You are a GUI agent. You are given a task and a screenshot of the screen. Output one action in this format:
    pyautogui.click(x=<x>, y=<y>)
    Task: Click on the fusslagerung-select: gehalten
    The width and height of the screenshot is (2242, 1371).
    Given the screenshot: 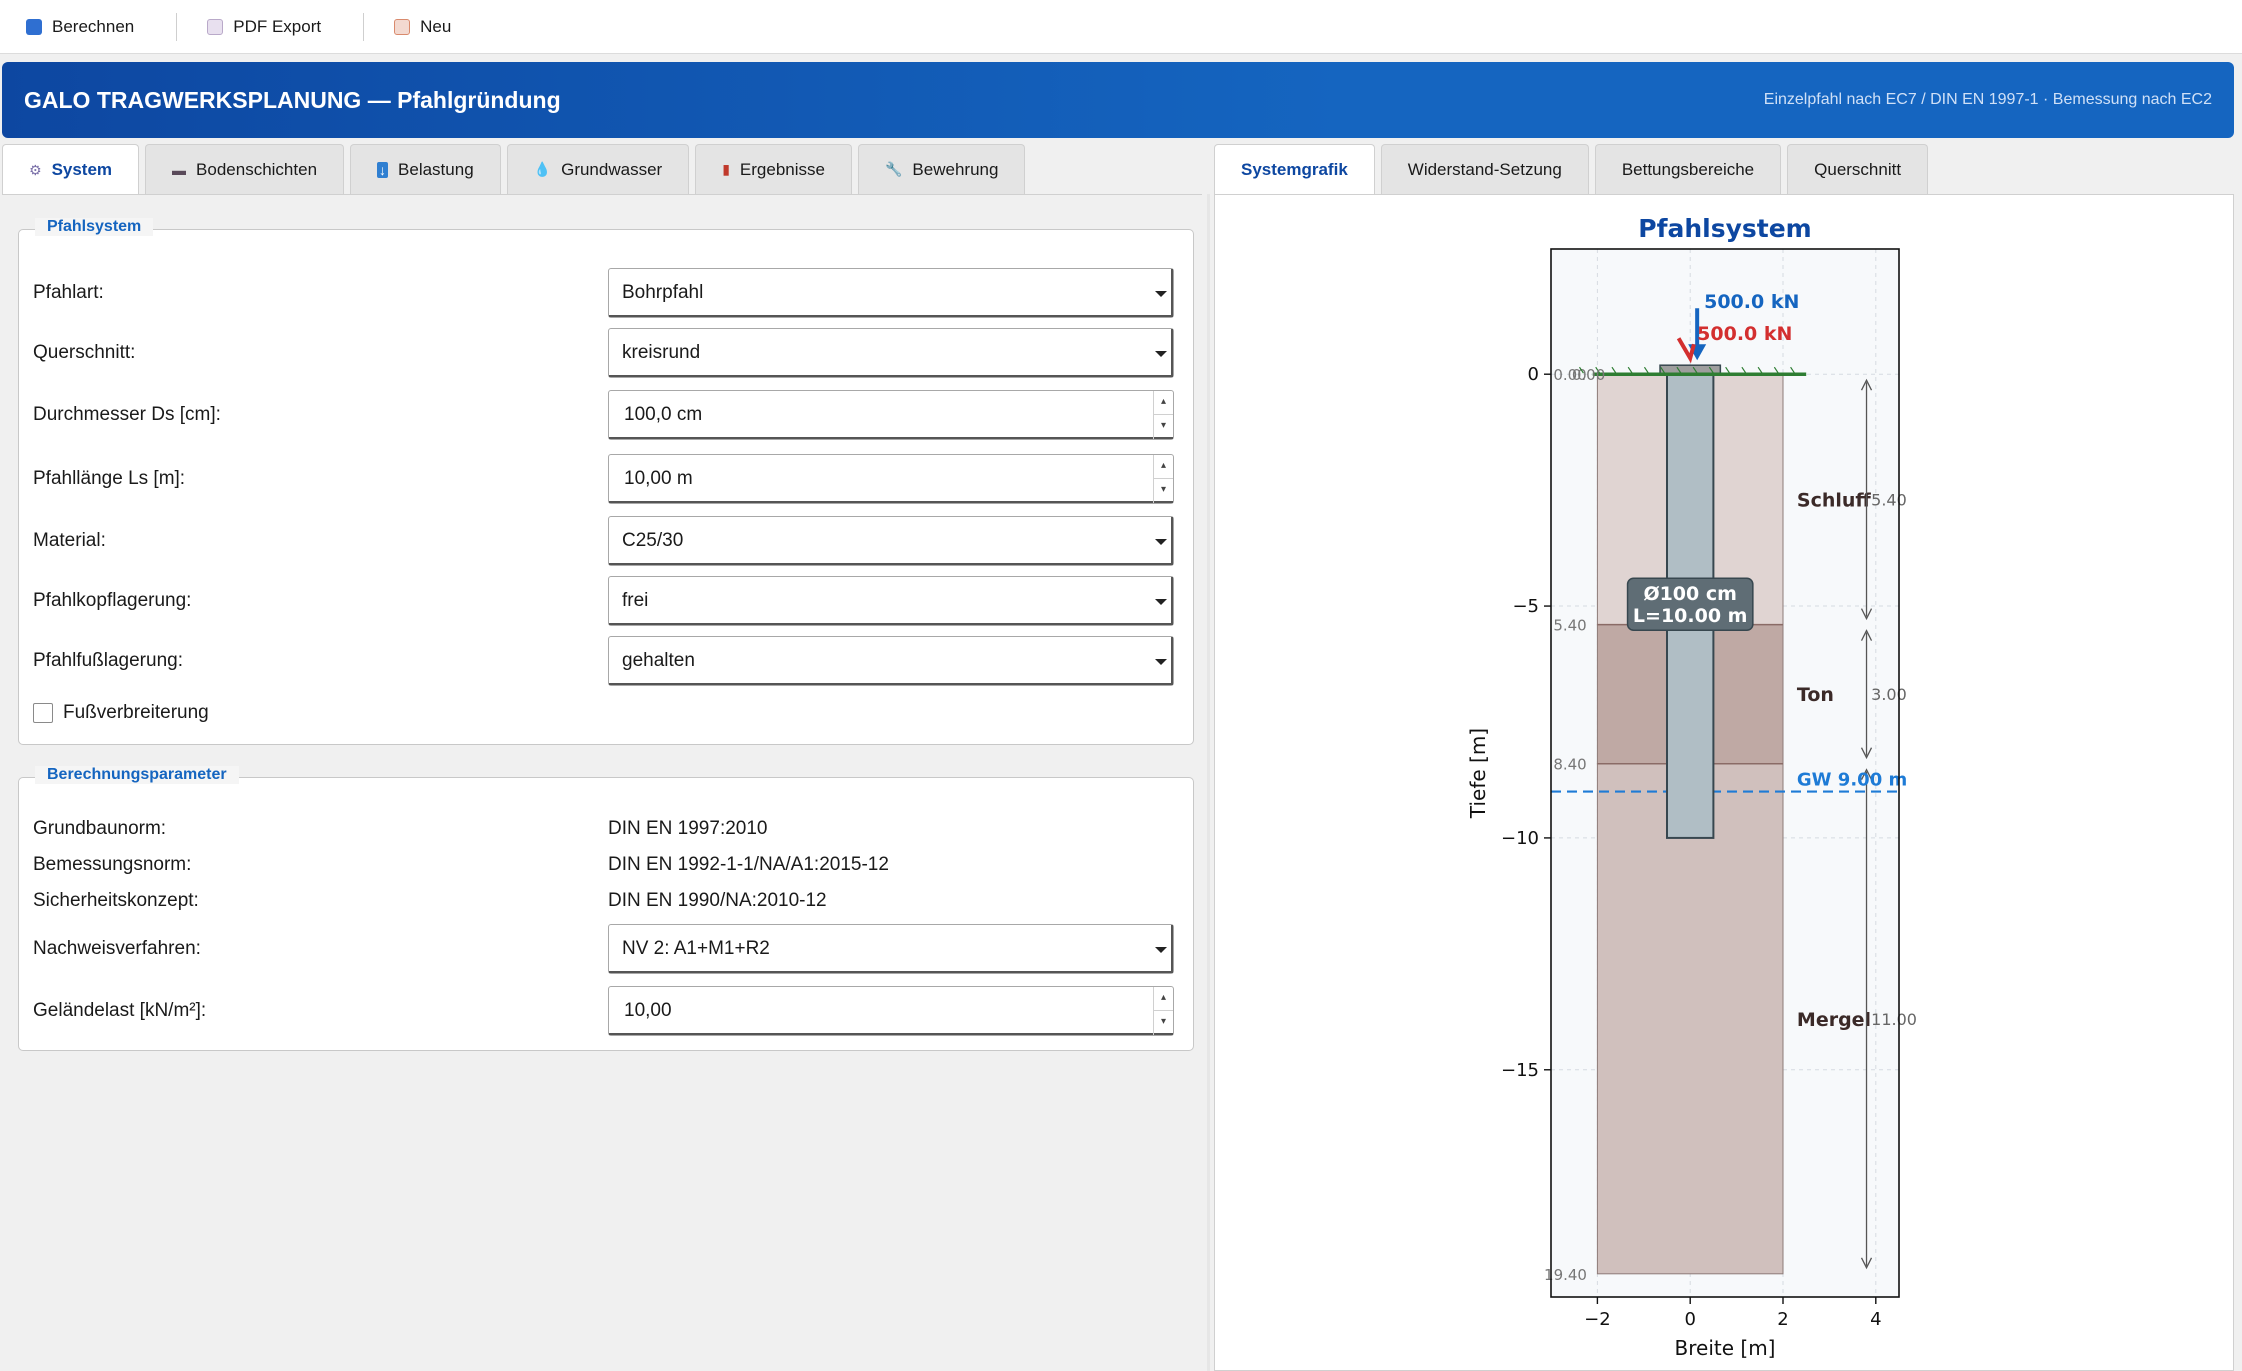 What is the action you would take?
    pyautogui.click(x=891, y=661)
    